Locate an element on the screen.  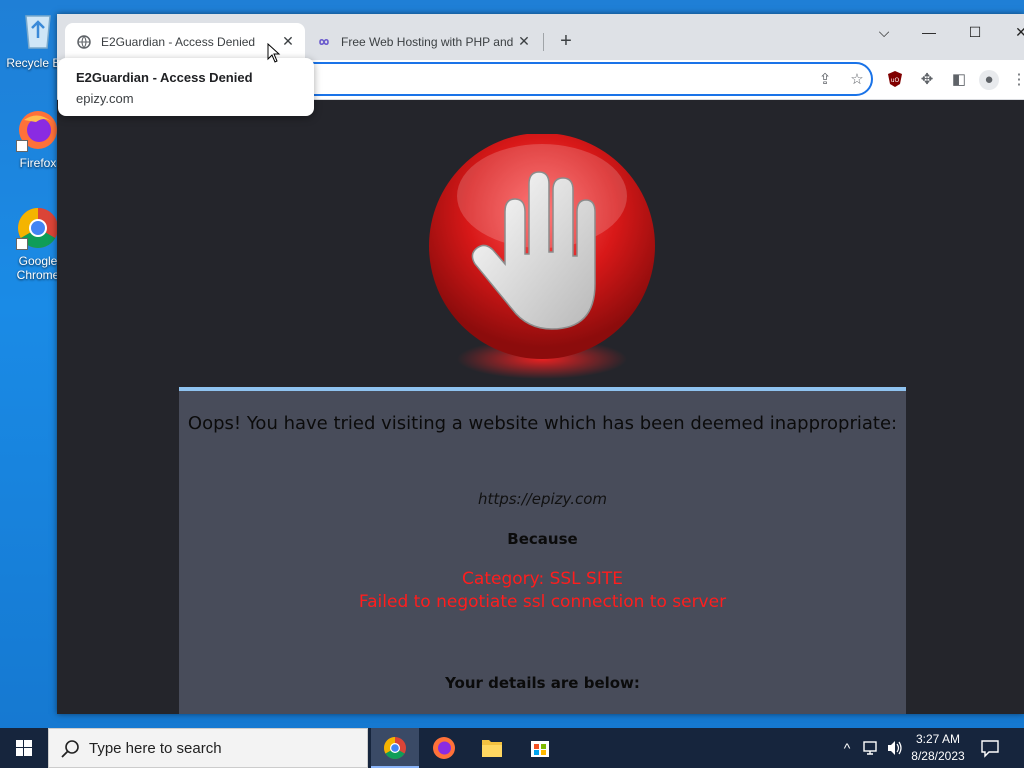
menu-icon: ⋮ is located at coordinates (1016, 80).